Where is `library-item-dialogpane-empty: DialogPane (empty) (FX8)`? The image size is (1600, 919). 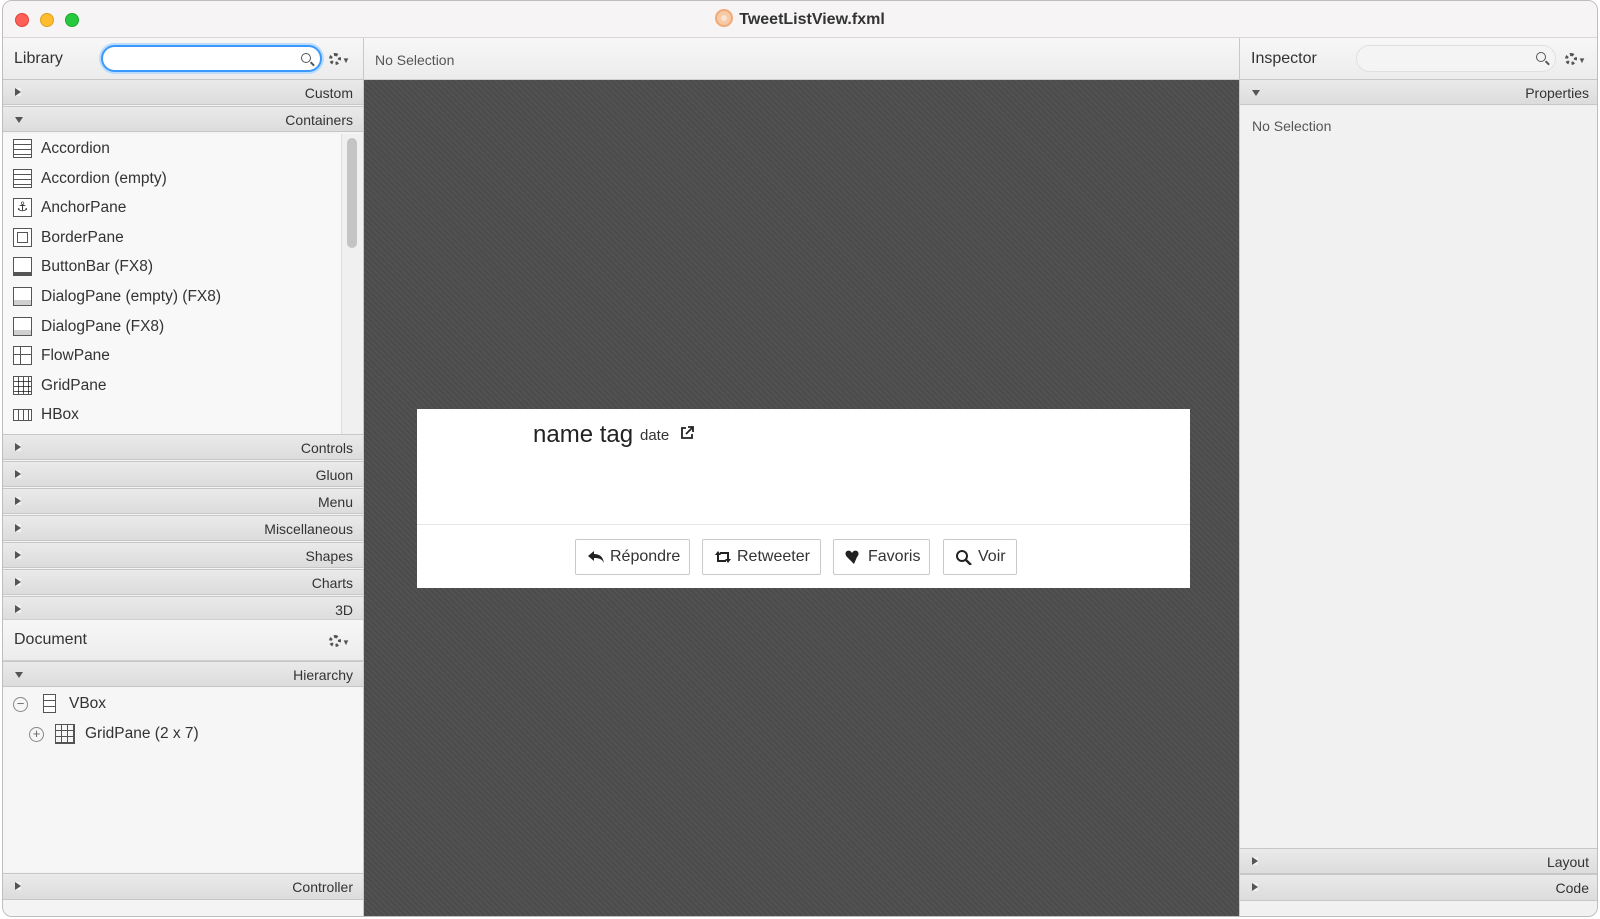 library-item-dialogpane-empty: DialogPane (empty) (FX8) is located at coordinates (172, 297).